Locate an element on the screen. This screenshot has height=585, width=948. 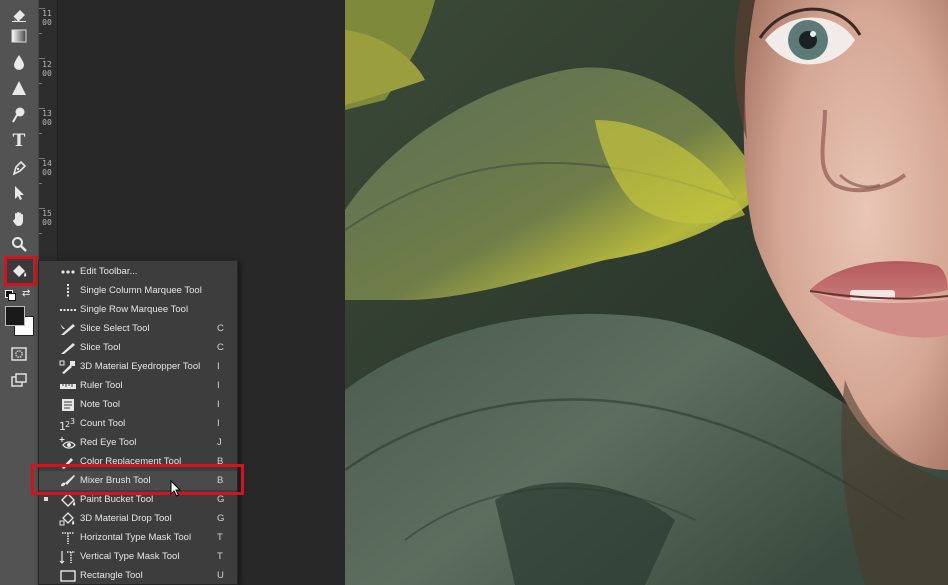
material-drop-icon is located at coordinates (68, 519).